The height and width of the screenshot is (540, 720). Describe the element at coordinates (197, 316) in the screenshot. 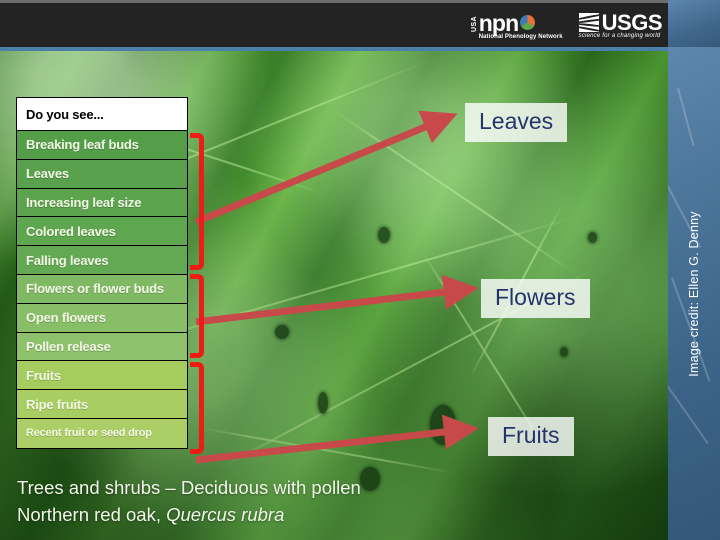

I see `bracket-flowers-group` at that location.